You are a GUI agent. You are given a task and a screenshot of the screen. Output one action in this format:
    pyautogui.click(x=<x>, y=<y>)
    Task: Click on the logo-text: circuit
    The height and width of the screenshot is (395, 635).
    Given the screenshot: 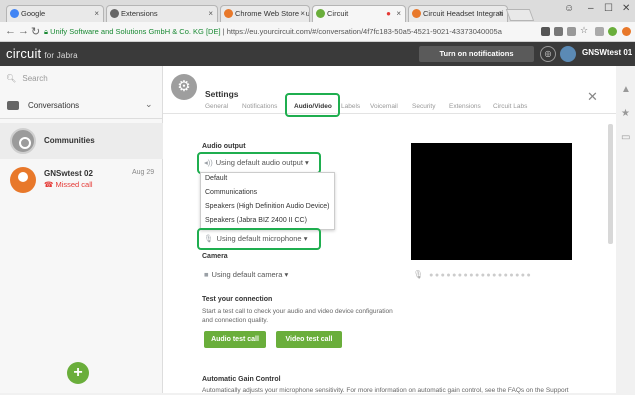 What is the action you would take?
    pyautogui.click(x=24, y=53)
    